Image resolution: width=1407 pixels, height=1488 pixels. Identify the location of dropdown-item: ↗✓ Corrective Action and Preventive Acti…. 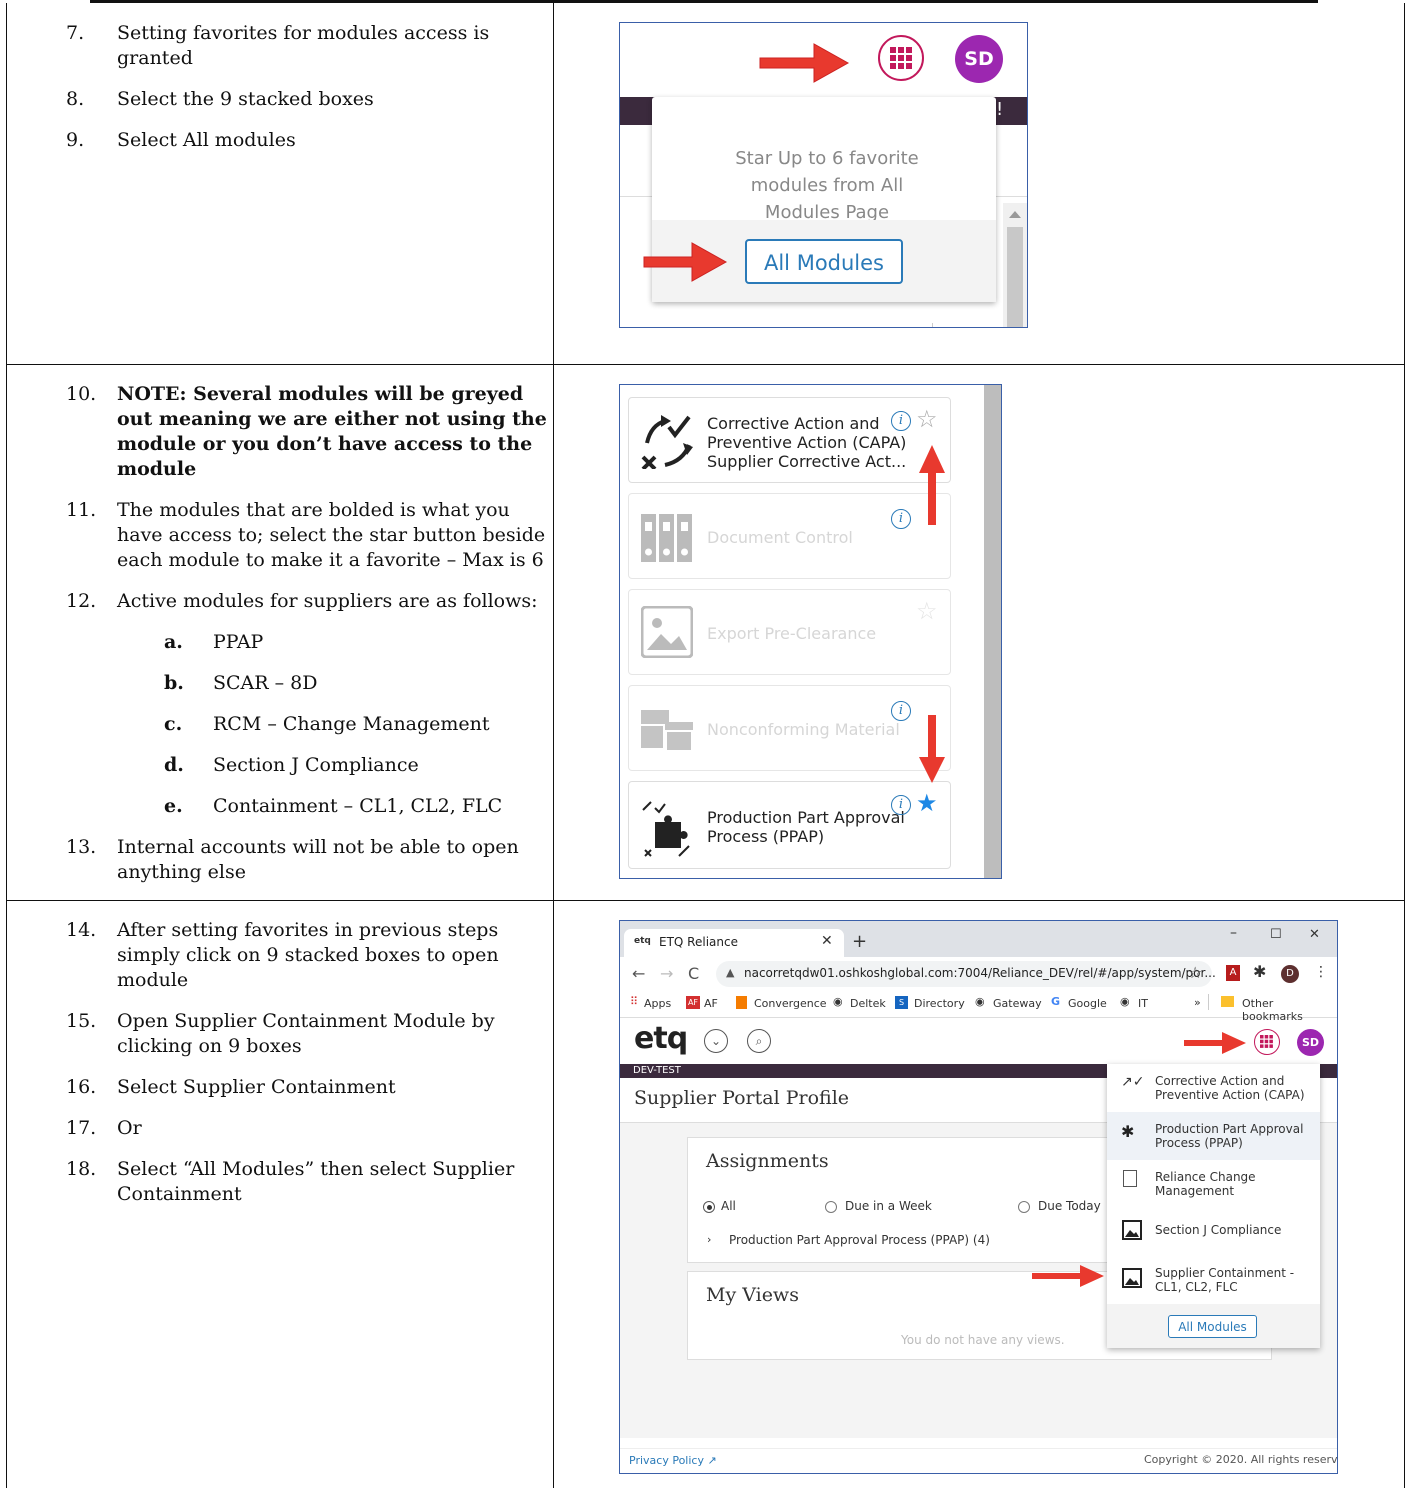
(1213, 1088).